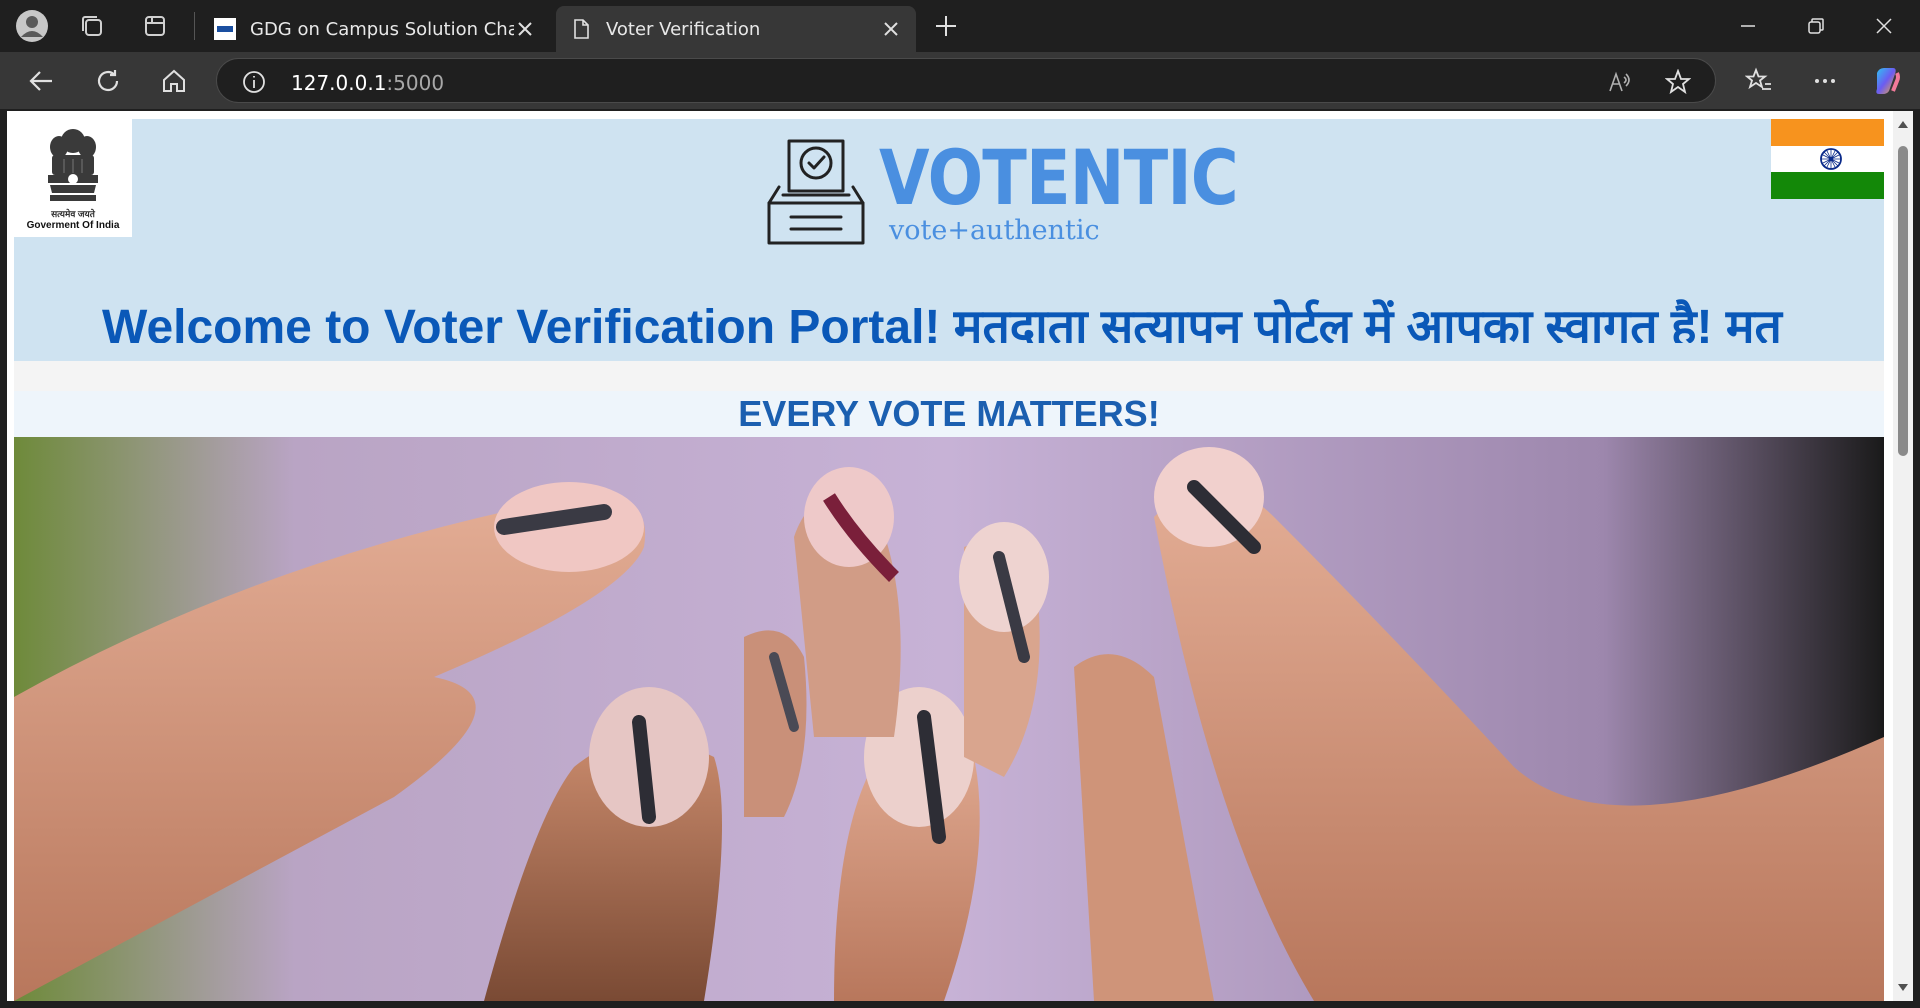 The height and width of the screenshot is (1008, 1920). I want to click on profile-icon, so click(32, 26).